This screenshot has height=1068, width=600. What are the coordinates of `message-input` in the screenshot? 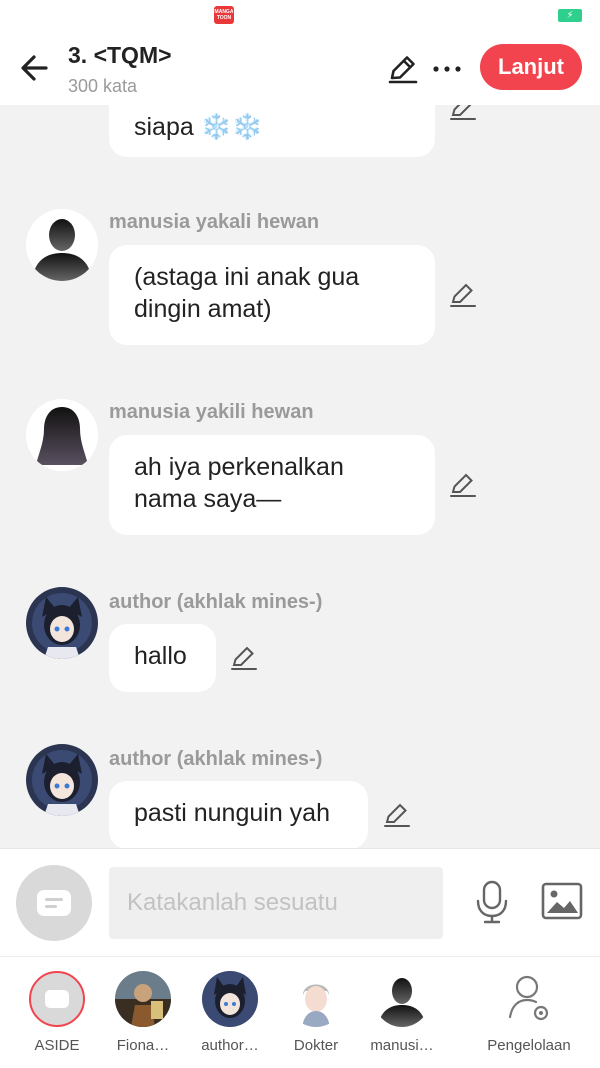 It's located at (276, 903).